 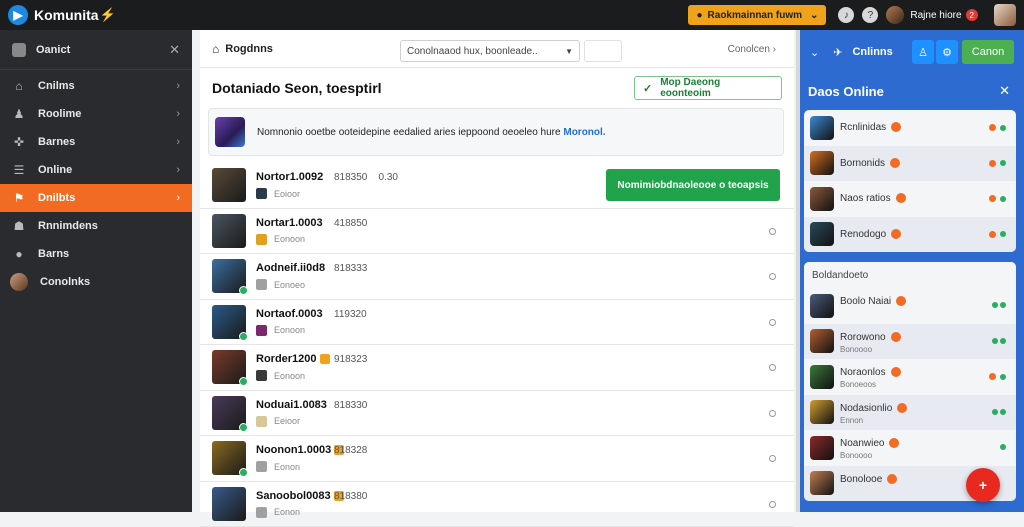 I want to click on person-icon: ♙, so click(x=923, y=52).